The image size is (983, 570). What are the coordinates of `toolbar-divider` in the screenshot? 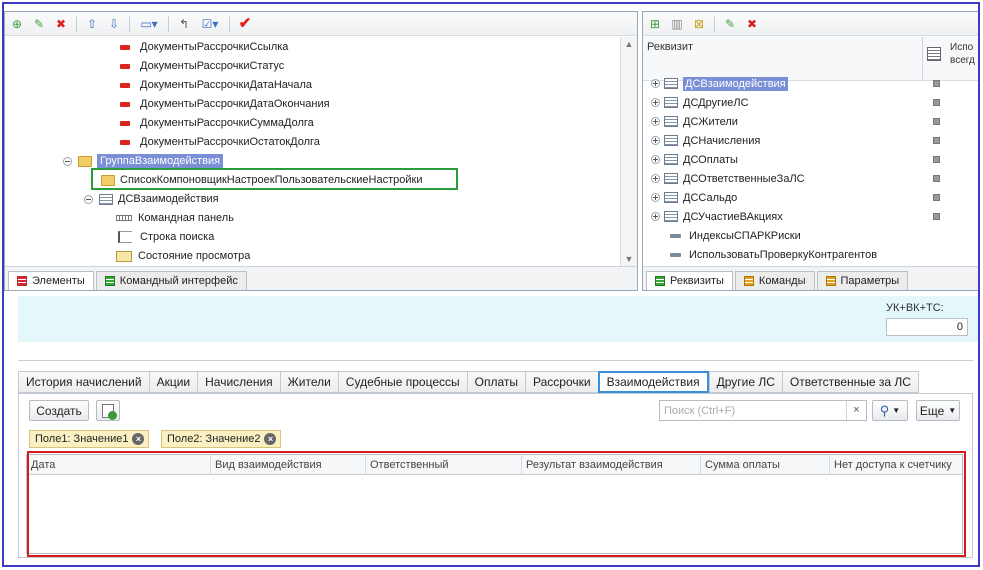 It's located at (76, 23).